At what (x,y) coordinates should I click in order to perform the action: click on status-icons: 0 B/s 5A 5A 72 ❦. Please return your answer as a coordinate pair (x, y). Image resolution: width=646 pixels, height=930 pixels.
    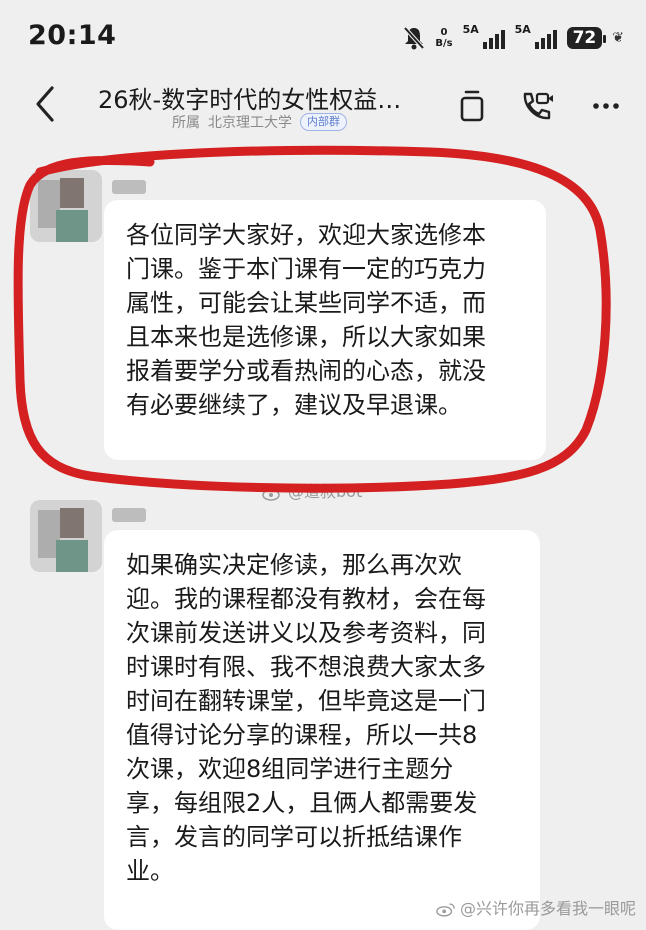
    Looking at the image, I should click on (513, 38).